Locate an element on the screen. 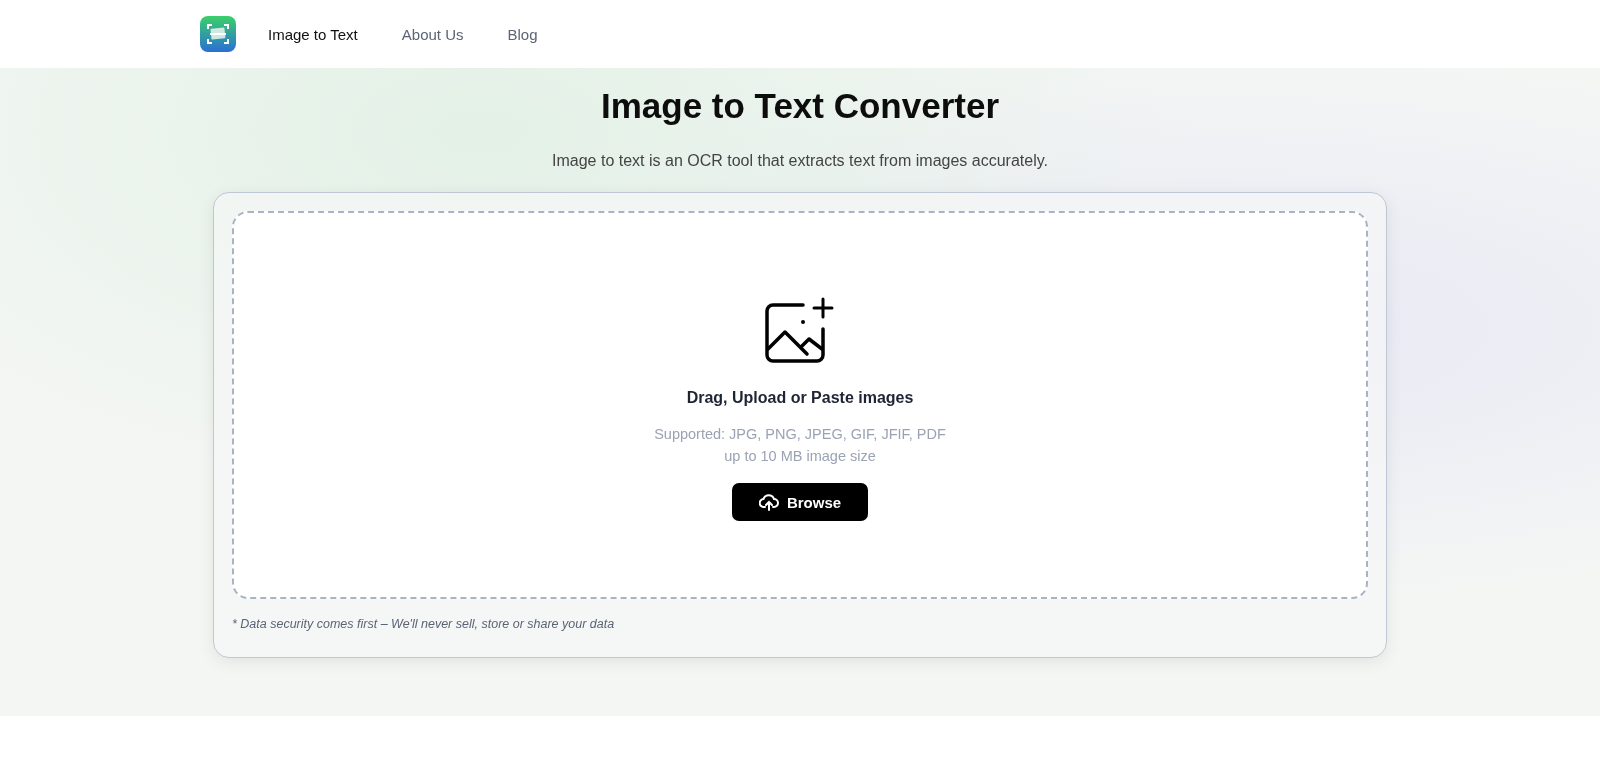 The height and width of the screenshot is (757, 1600). browse-button: Browse is located at coordinates (800, 502).